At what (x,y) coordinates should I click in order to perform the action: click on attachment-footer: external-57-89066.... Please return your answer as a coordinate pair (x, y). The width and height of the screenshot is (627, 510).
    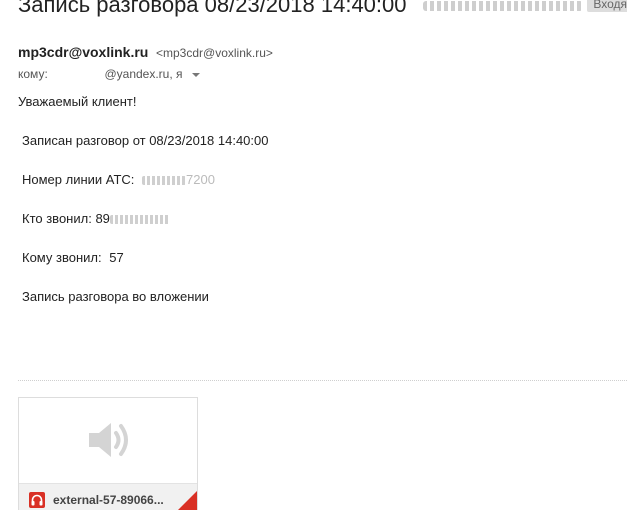
    Looking at the image, I should click on (108, 496).